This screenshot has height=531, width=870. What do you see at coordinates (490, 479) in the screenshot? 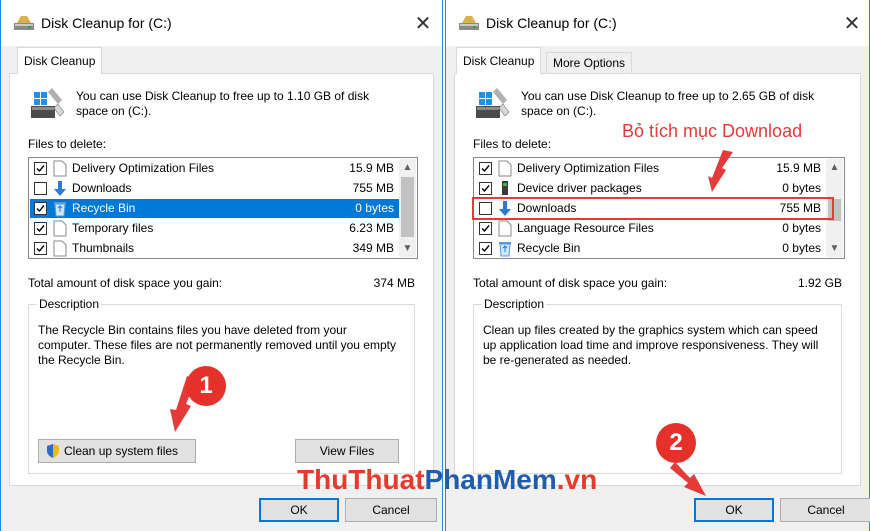
I see `watermark-part-b: PhanMem` at bounding box center [490, 479].